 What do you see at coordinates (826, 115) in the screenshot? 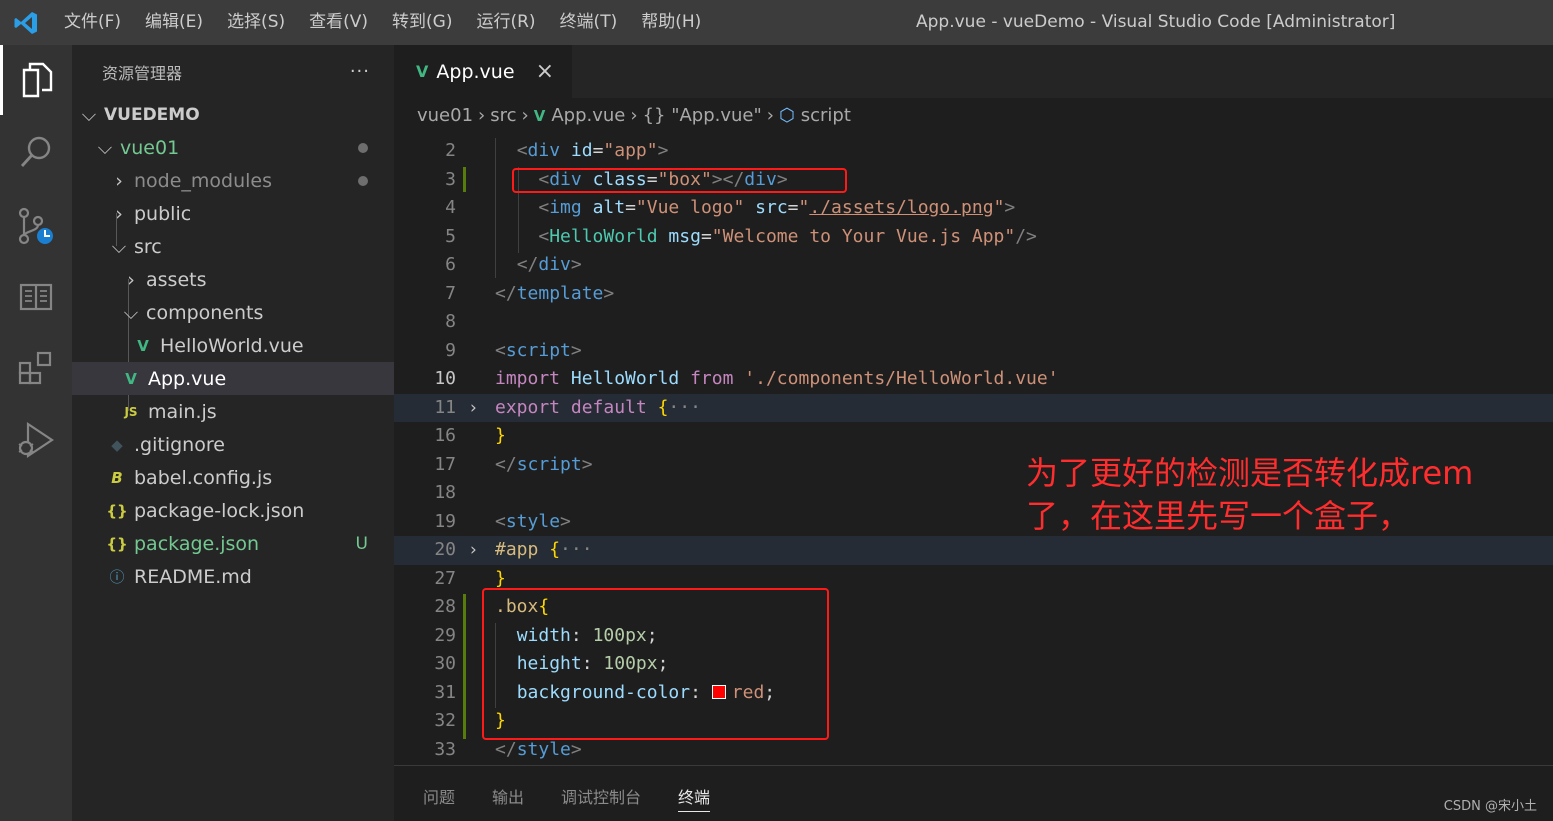
I see `breadcrumb-item: script` at bounding box center [826, 115].